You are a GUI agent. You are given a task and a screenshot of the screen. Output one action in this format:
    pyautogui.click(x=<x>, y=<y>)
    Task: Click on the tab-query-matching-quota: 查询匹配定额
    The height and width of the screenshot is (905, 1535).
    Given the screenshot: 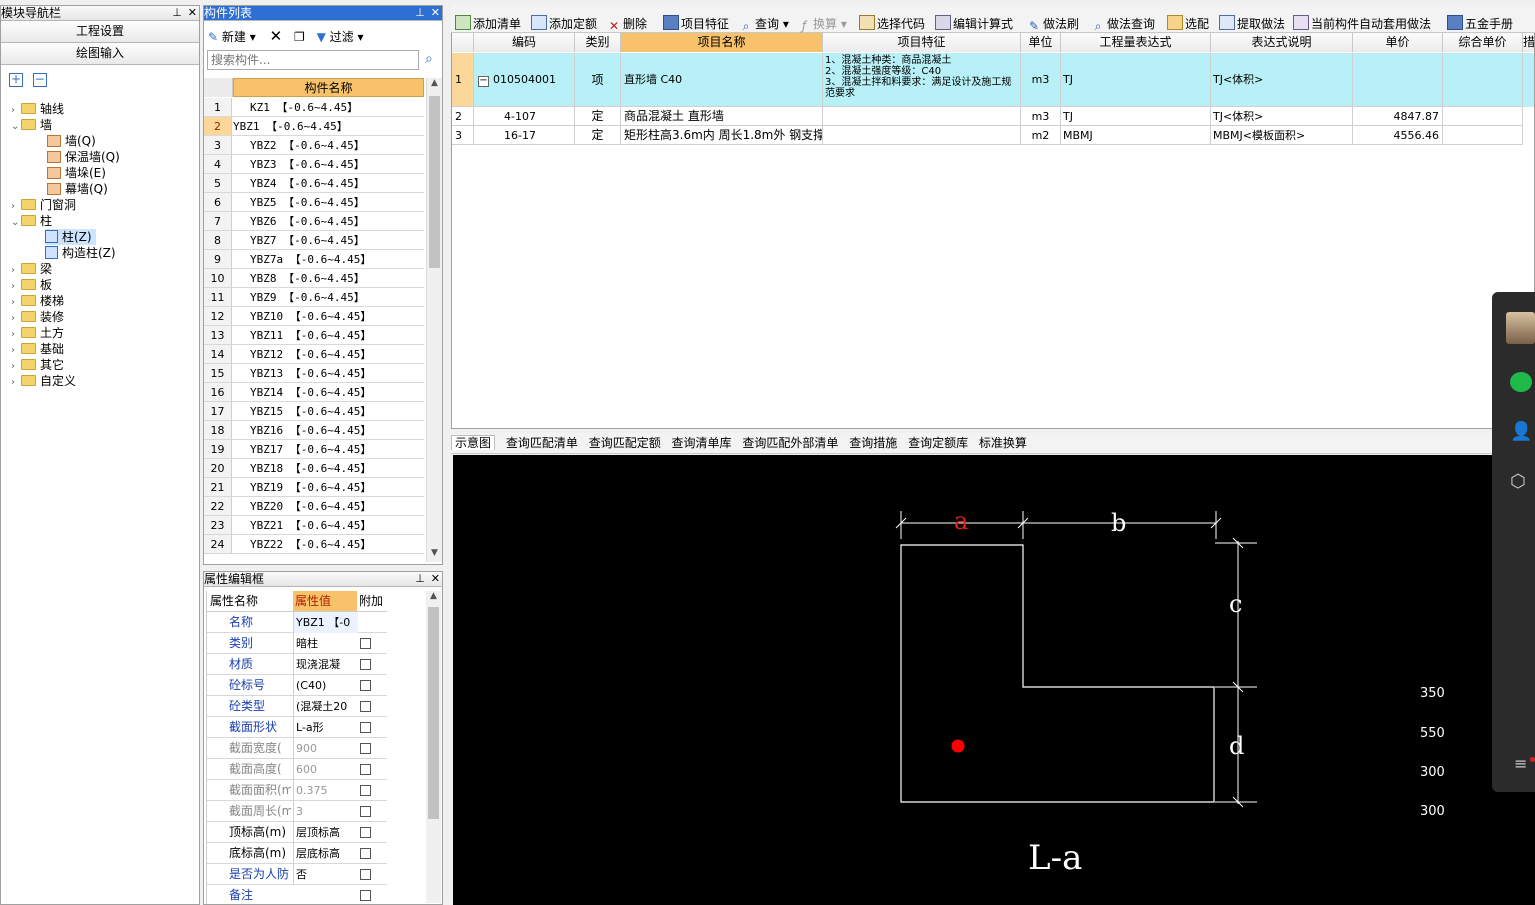 What is the action you would take?
    pyautogui.click(x=625, y=443)
    